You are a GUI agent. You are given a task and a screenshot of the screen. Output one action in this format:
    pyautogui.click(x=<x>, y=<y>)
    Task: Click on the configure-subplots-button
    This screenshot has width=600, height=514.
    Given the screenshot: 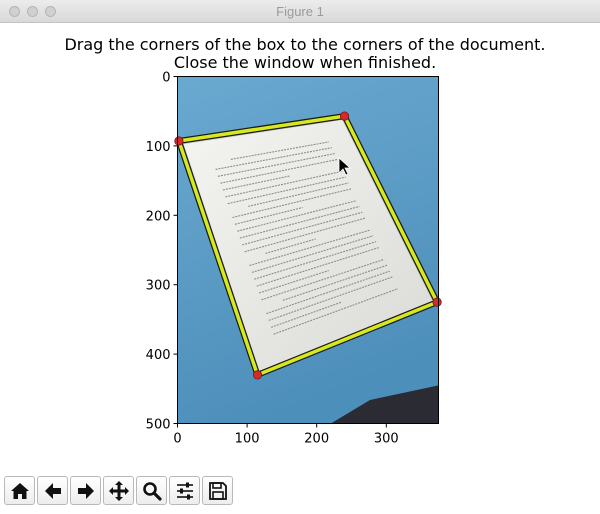 What is the action you would take?
    pyautogui.click(x=184, y=490)
    